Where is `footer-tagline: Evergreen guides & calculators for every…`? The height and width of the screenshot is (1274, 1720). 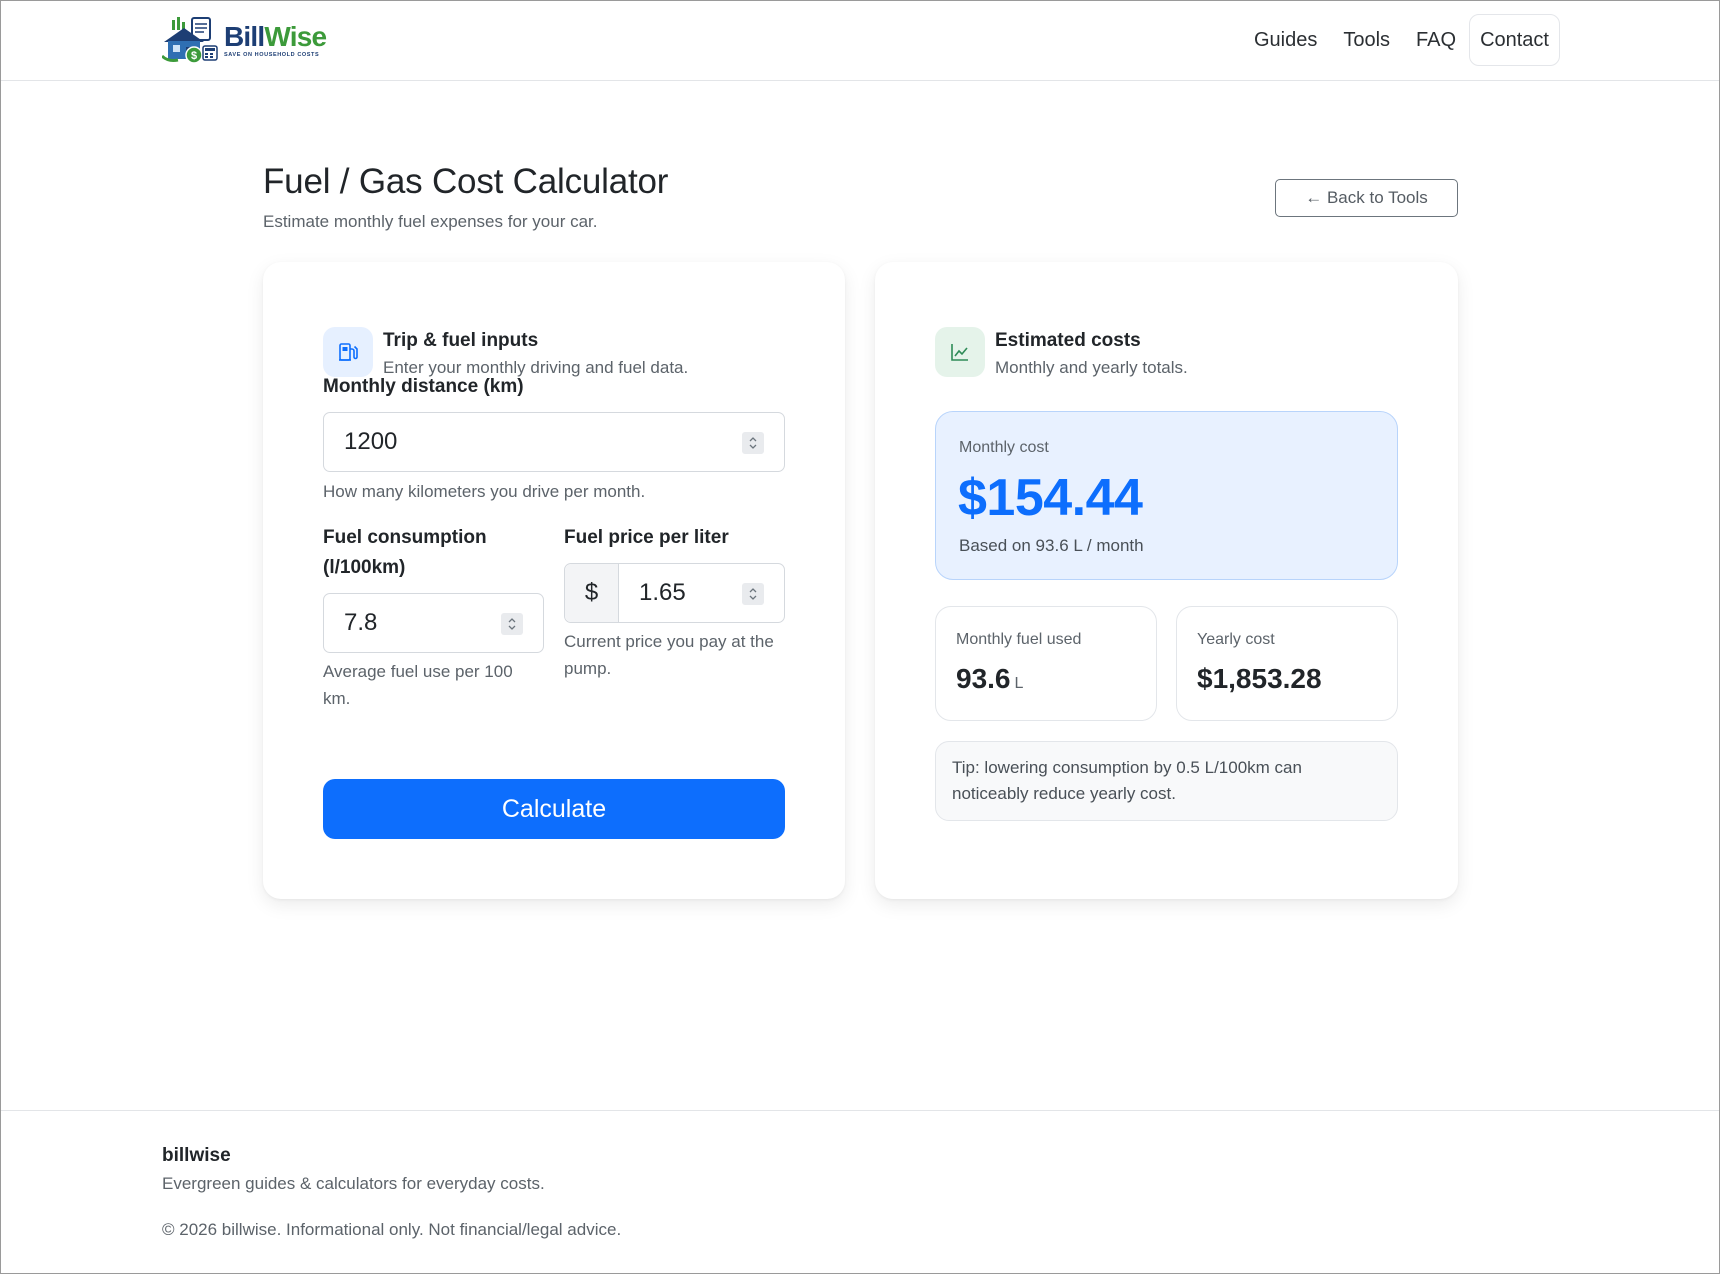
footer-tagline: Evergreen guides & calculators for every… is located at coordinates (353, 1183).